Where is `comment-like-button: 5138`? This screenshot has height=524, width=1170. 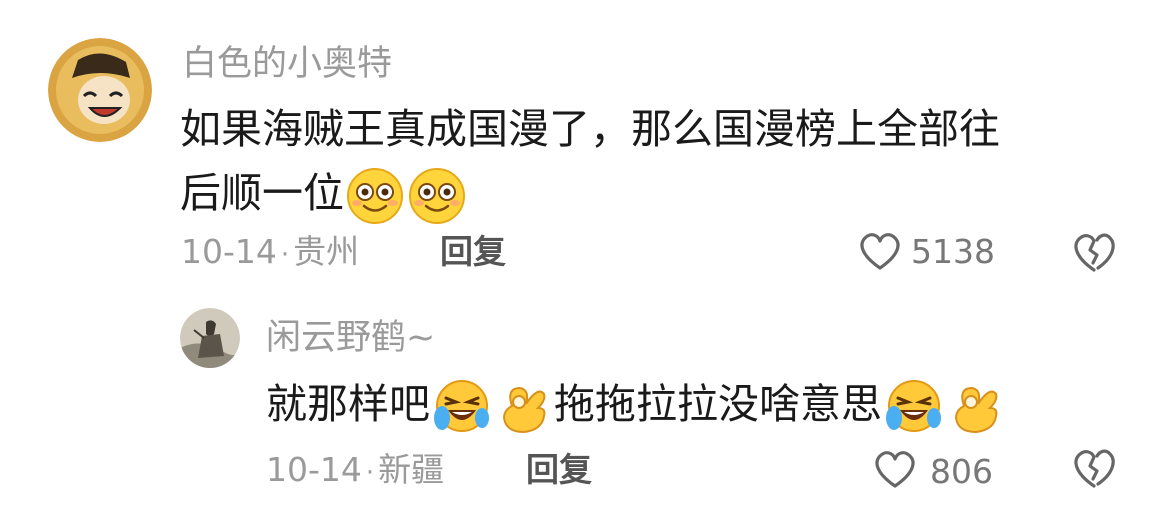
comment-like-button: 5138 is located at coordinates (932, 252).